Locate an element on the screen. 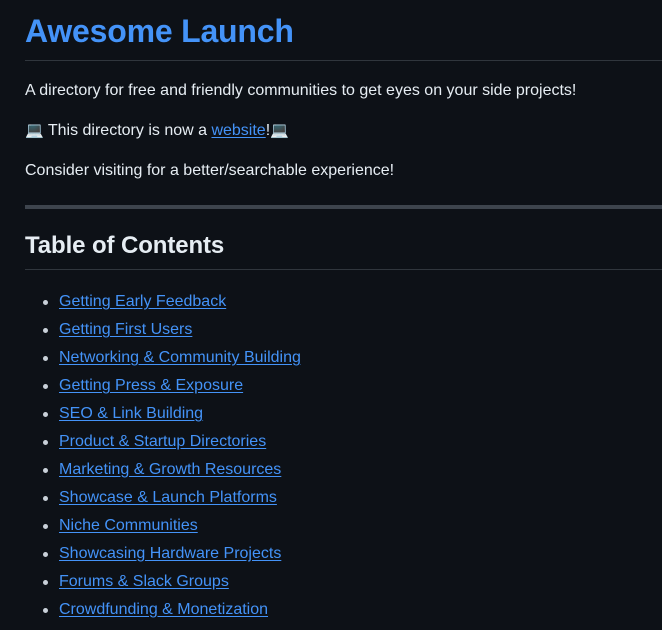  list-item: Getting Early Feedback is located at coordinates (352, 302).